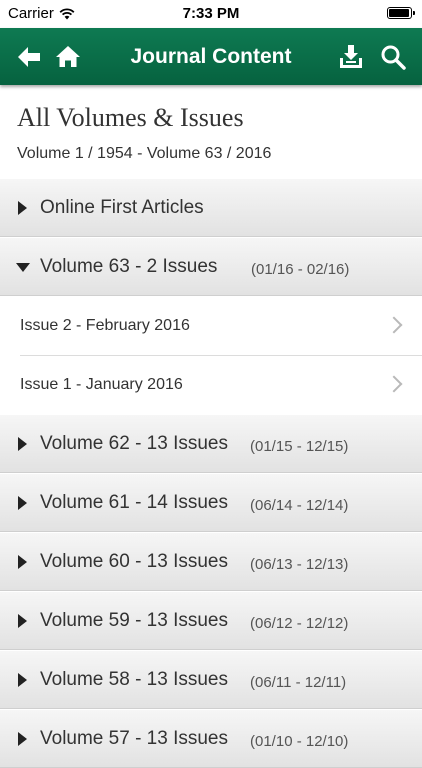 The width and height of the screenshot is (422, 768). Describe the element at coordinates (211, 385) in the screenshot. I see `issue-row: Issue 1 - January 2016` at that location.